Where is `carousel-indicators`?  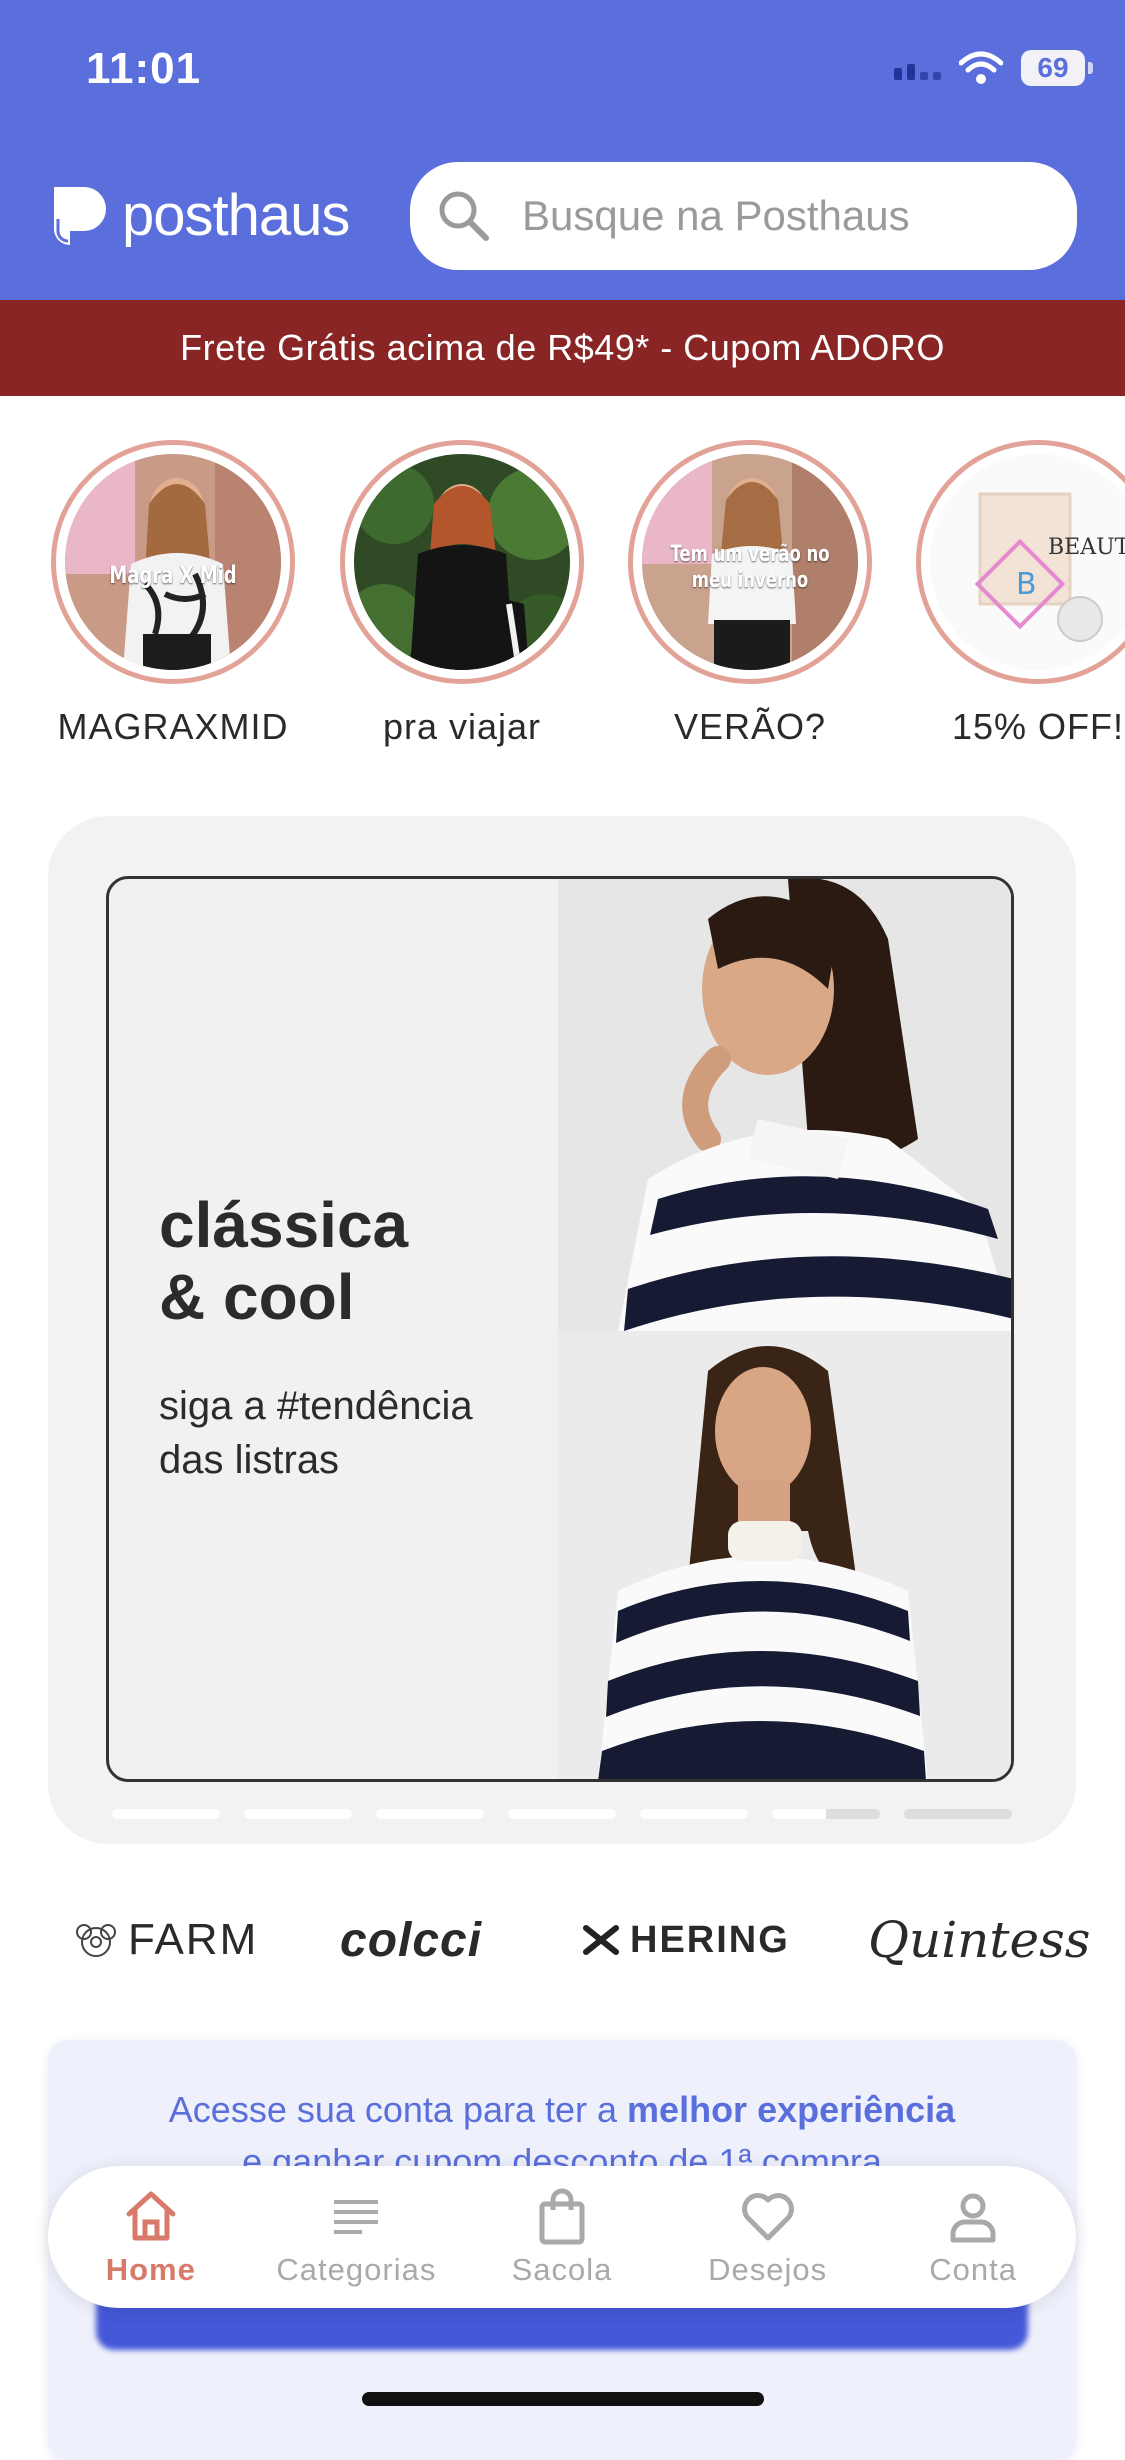
carousel-indicators is located at coordinates (562, 1814).